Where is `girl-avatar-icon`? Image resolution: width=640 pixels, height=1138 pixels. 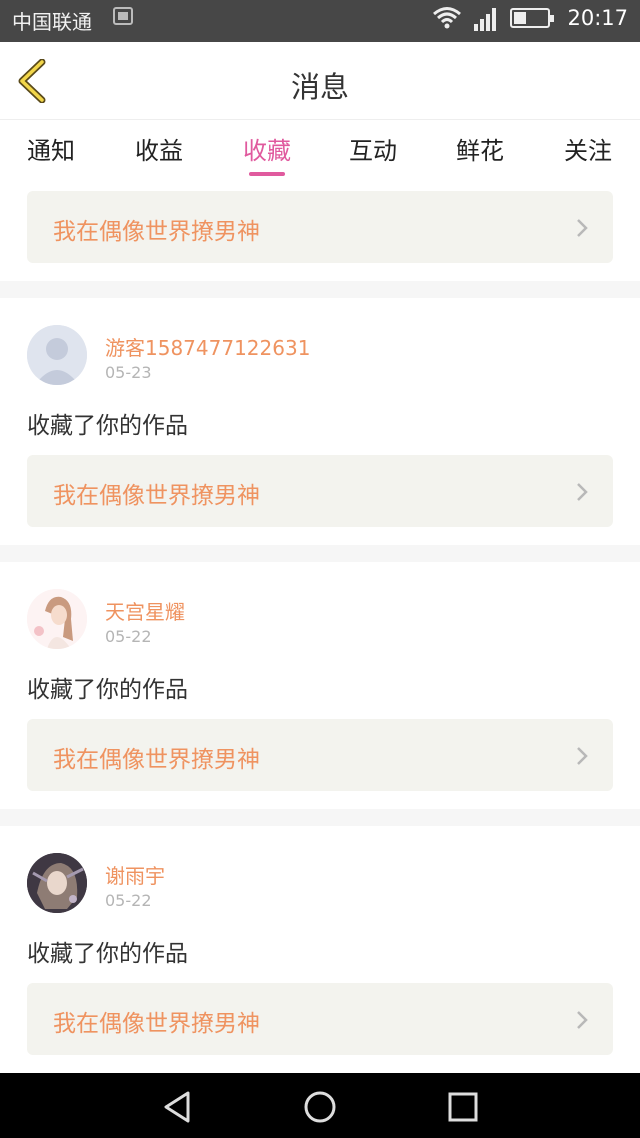
girl-avatar-icon is located at coordinates (57, 619).